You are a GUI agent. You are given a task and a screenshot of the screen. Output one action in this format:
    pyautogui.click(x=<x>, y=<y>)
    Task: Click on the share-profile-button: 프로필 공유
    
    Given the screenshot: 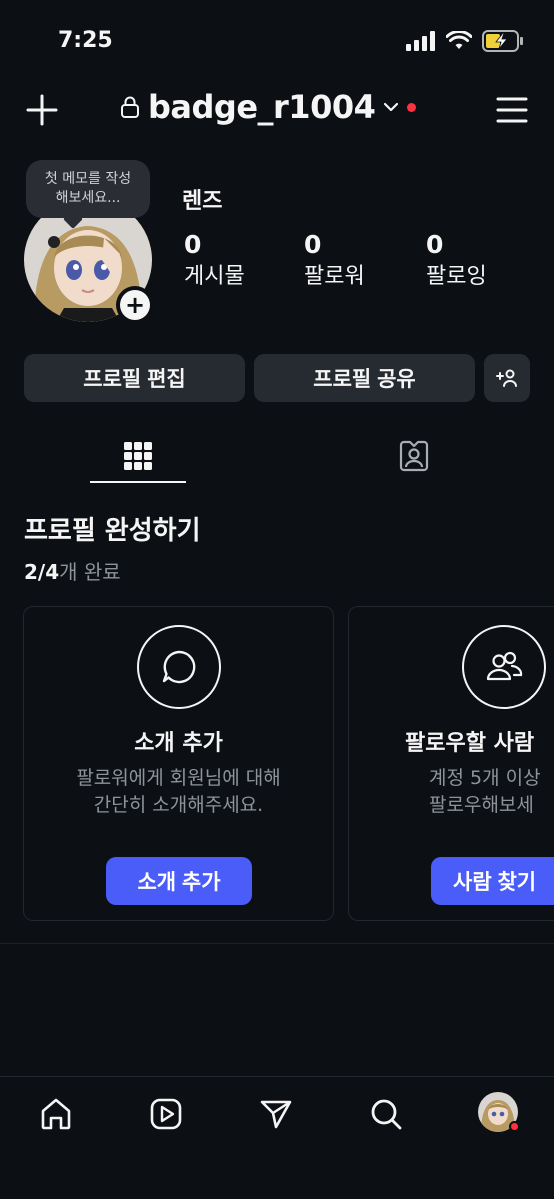 What is the action you would take?
    pyautogui.click(x=364, y=378)
    